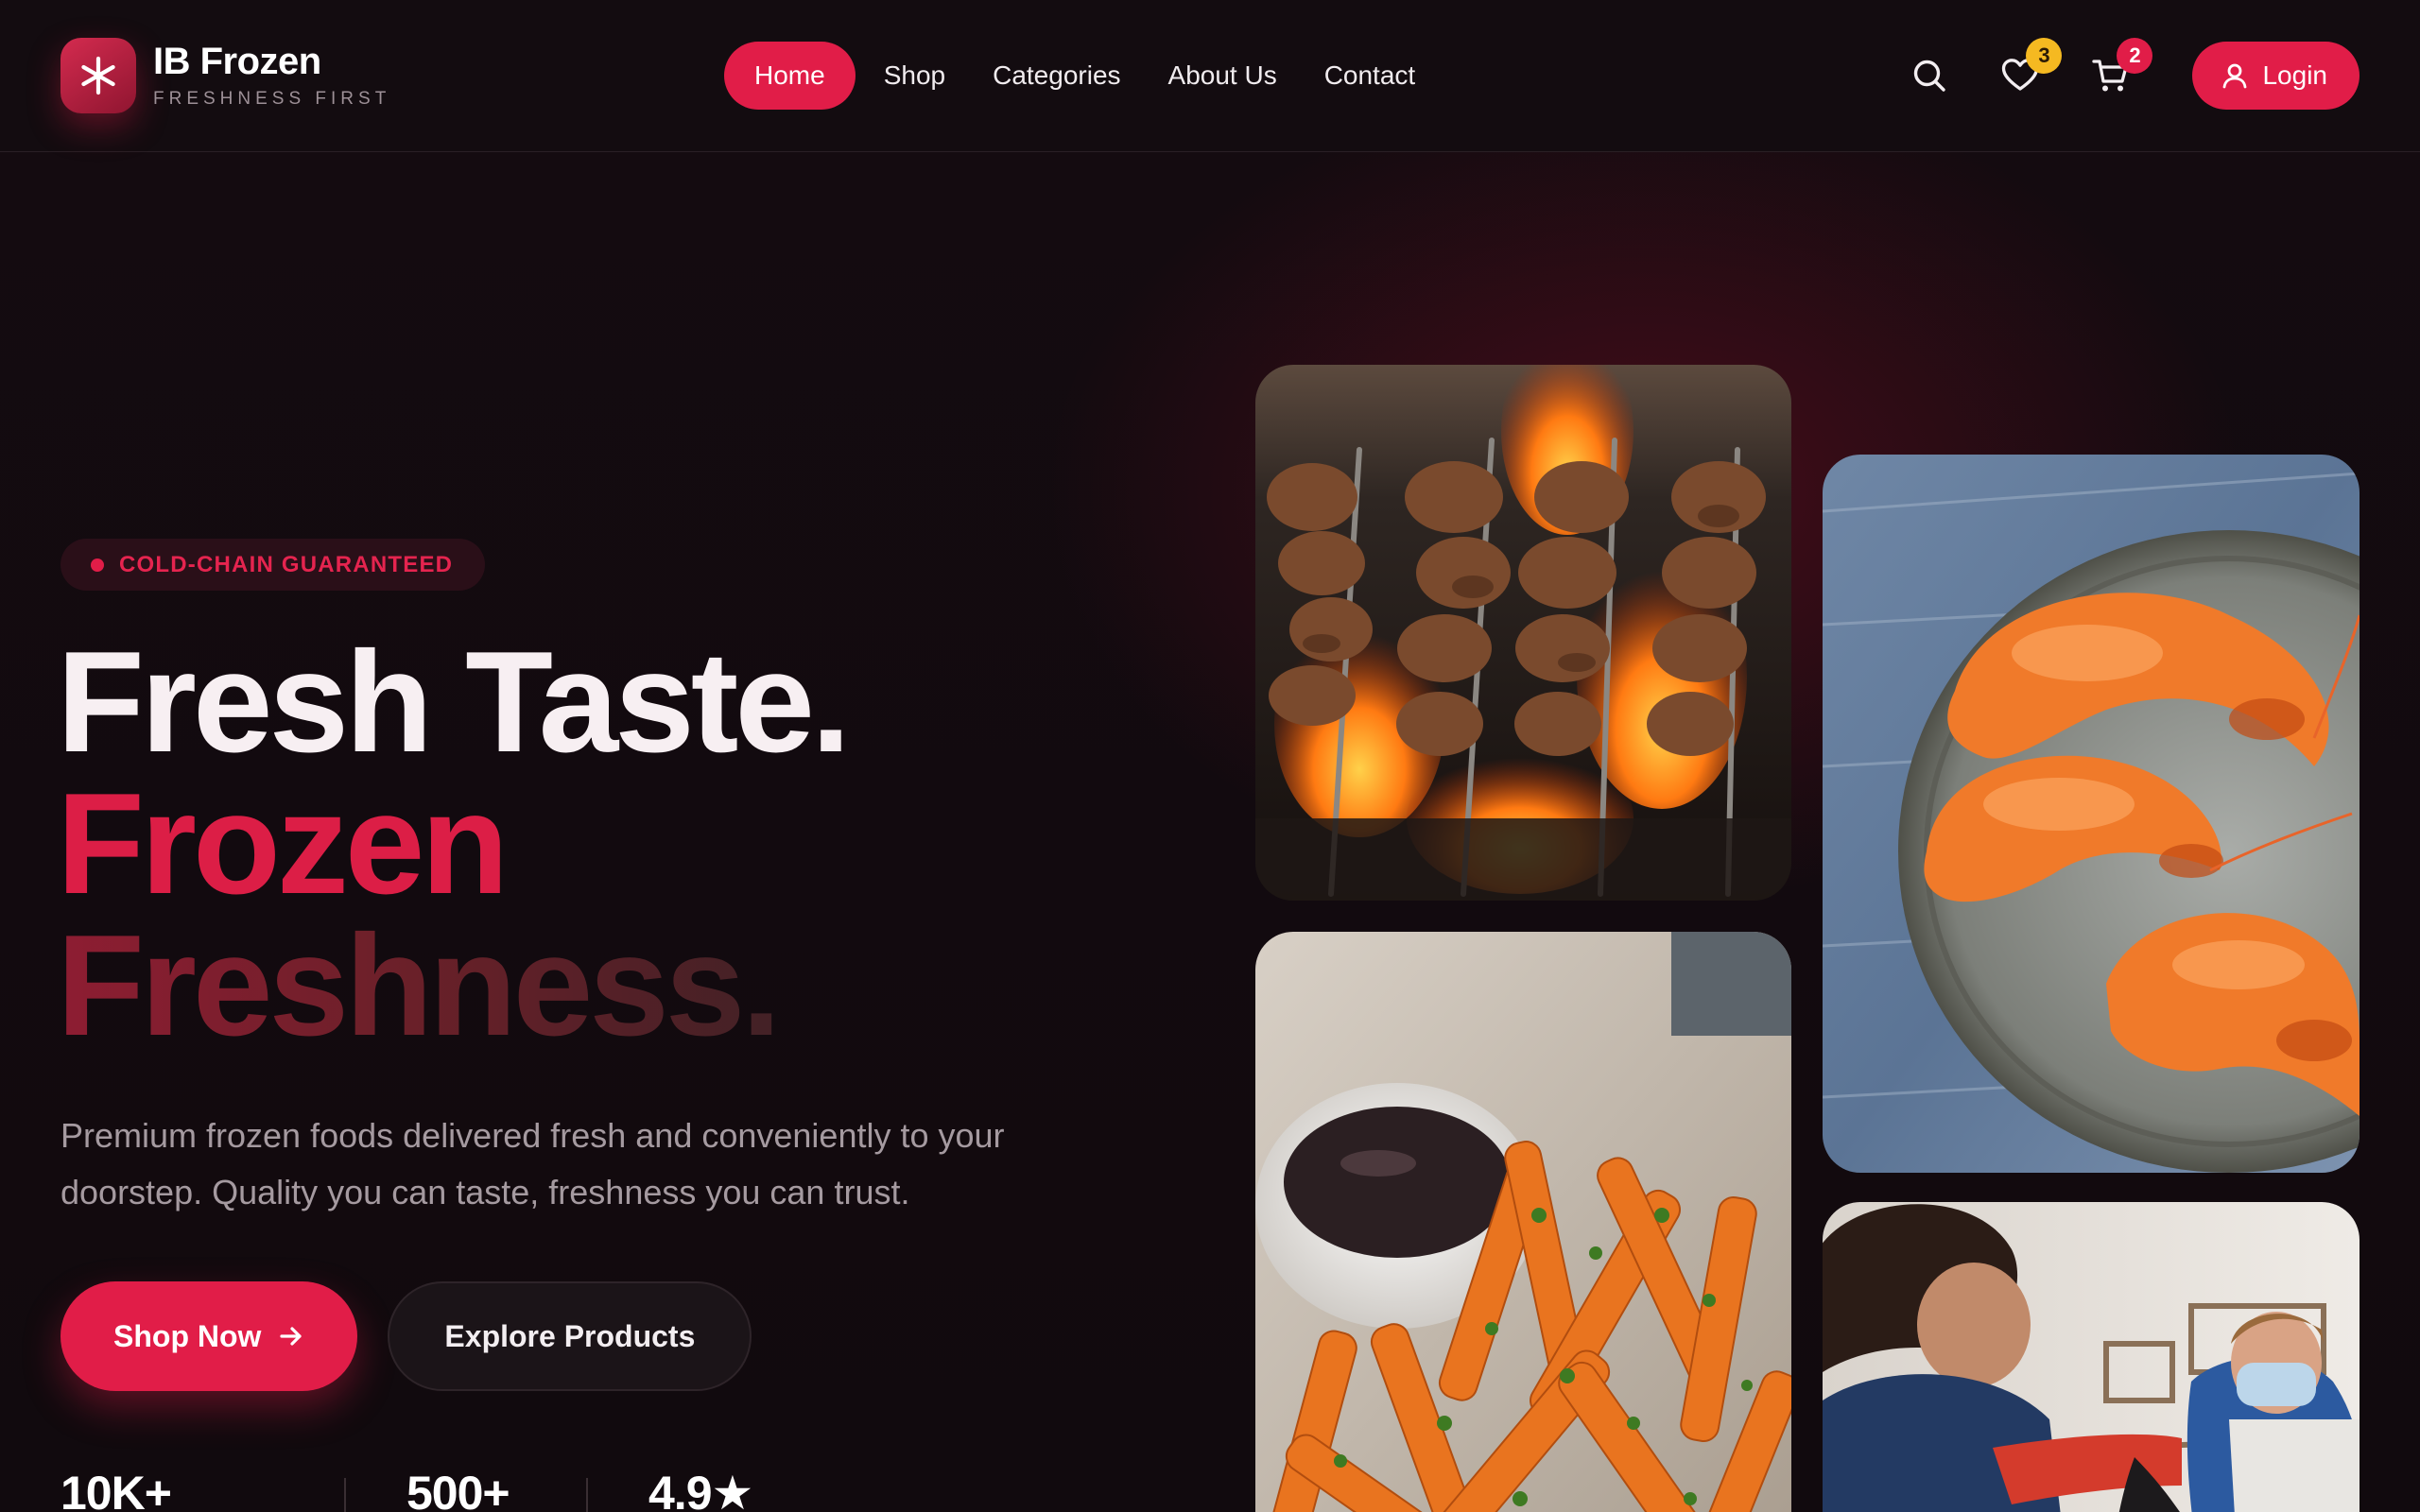  What do you see at coordinates (570, 1336) in the screenshot?
I see `explore-products-button: Explore Products` at bounding box center [570, 1336].